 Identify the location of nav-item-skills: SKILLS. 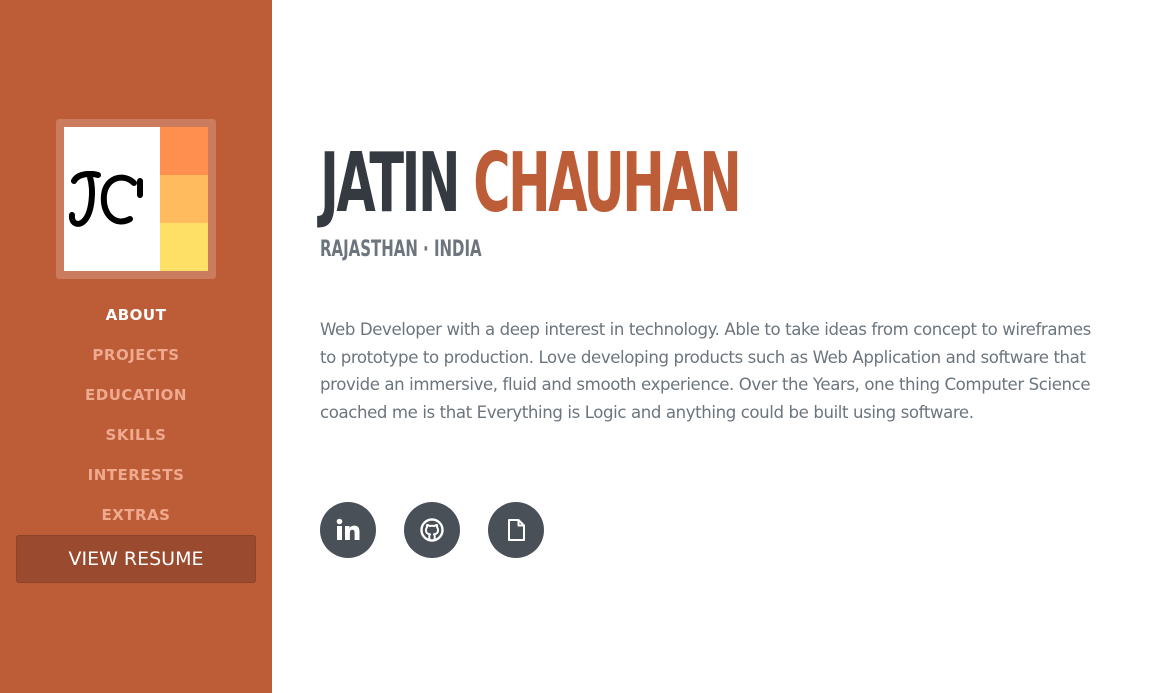
(136, 435).